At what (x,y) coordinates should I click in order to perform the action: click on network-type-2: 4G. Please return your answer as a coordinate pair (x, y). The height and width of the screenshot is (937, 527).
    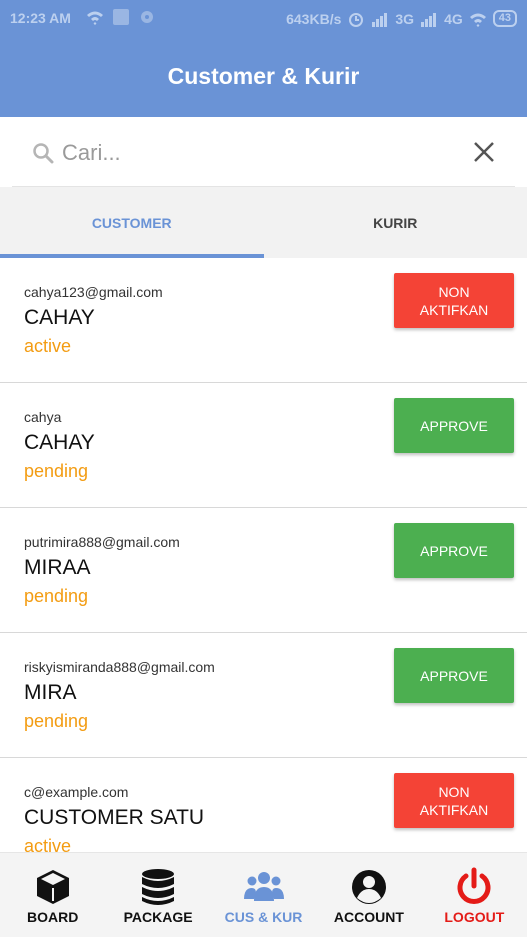
    Looking at the image, I should click on (453, 18).